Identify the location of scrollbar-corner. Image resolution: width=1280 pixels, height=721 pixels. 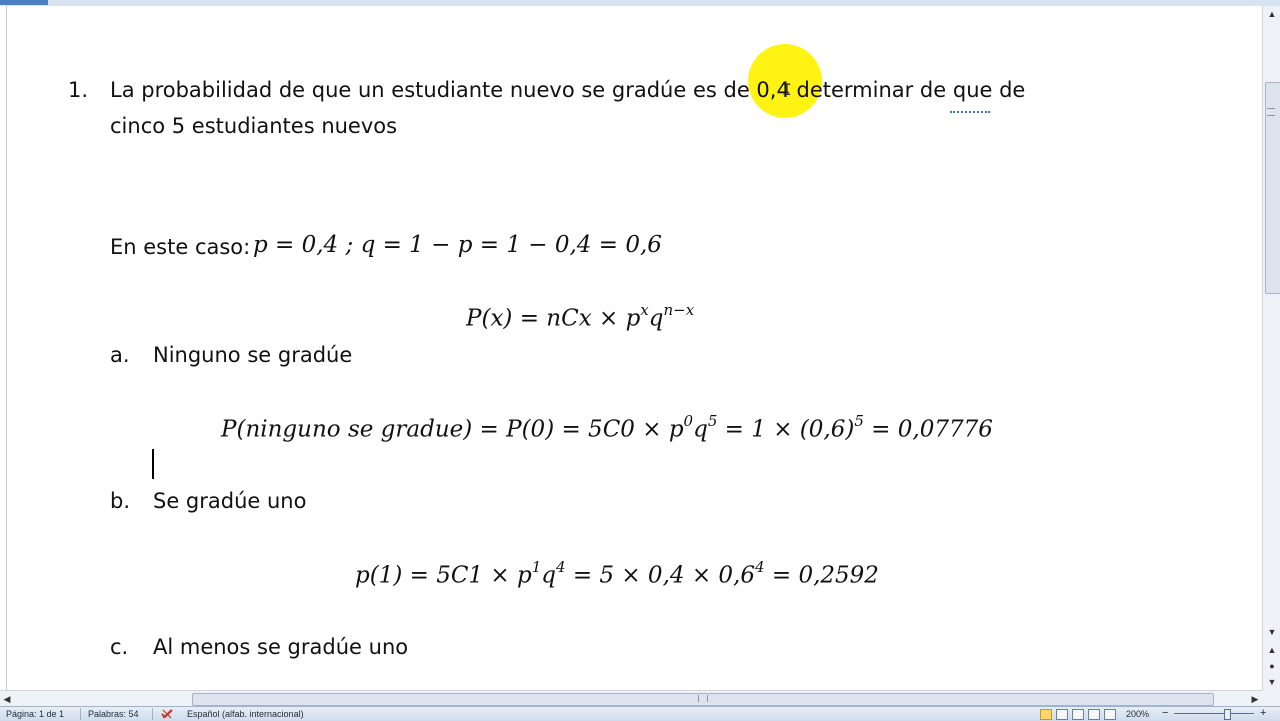
(1271, 698).